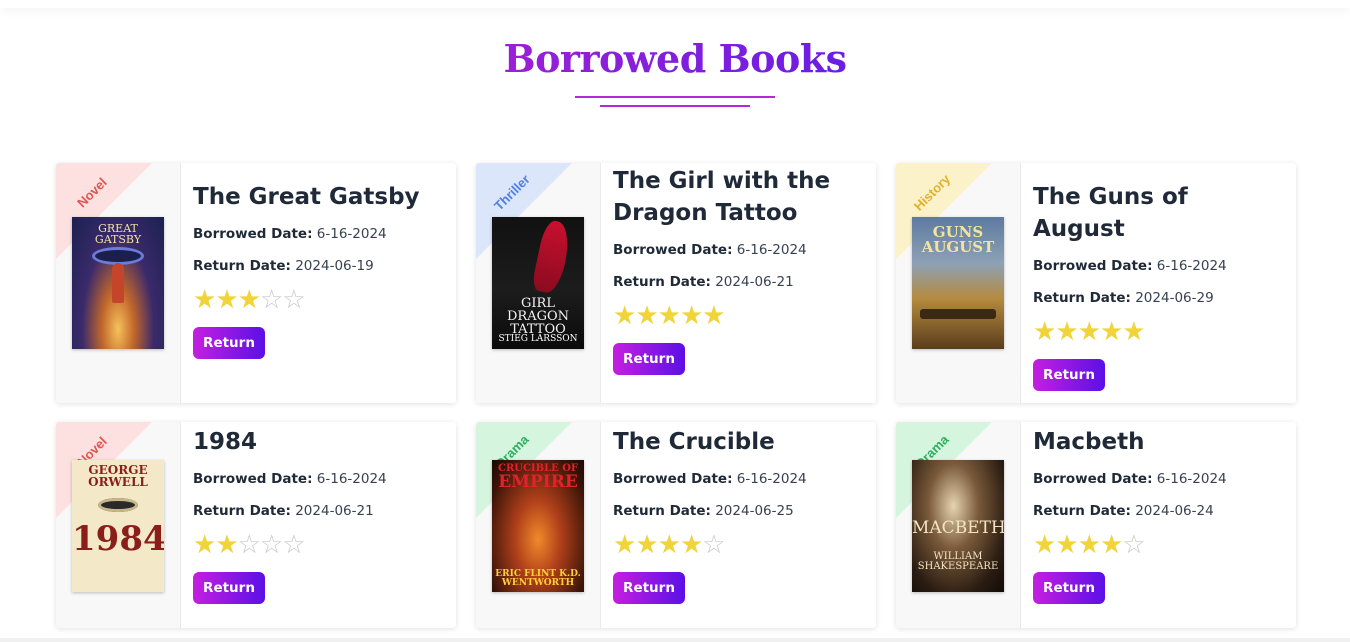 The width and height of the screenshot is (1350, 642). I want to click on return-date-row: Return Date: 2024-06-25, so click(738, 511).